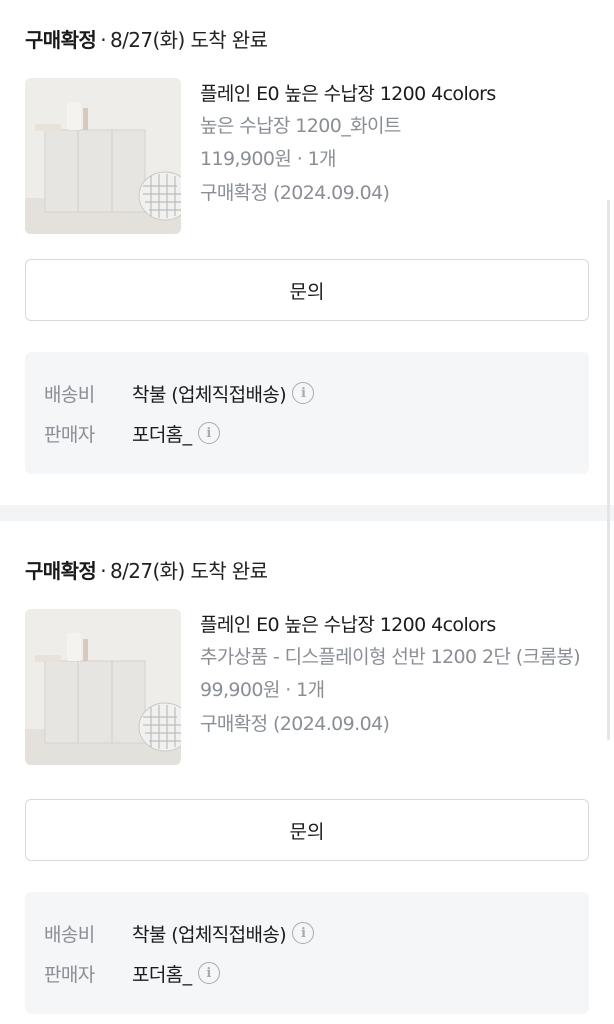 This screenshot has height=1024, width=614. Describe the element at coordinates (268, 159) in the screenshot. I see `price-quantity: 119,900원 · 1개` at that location.